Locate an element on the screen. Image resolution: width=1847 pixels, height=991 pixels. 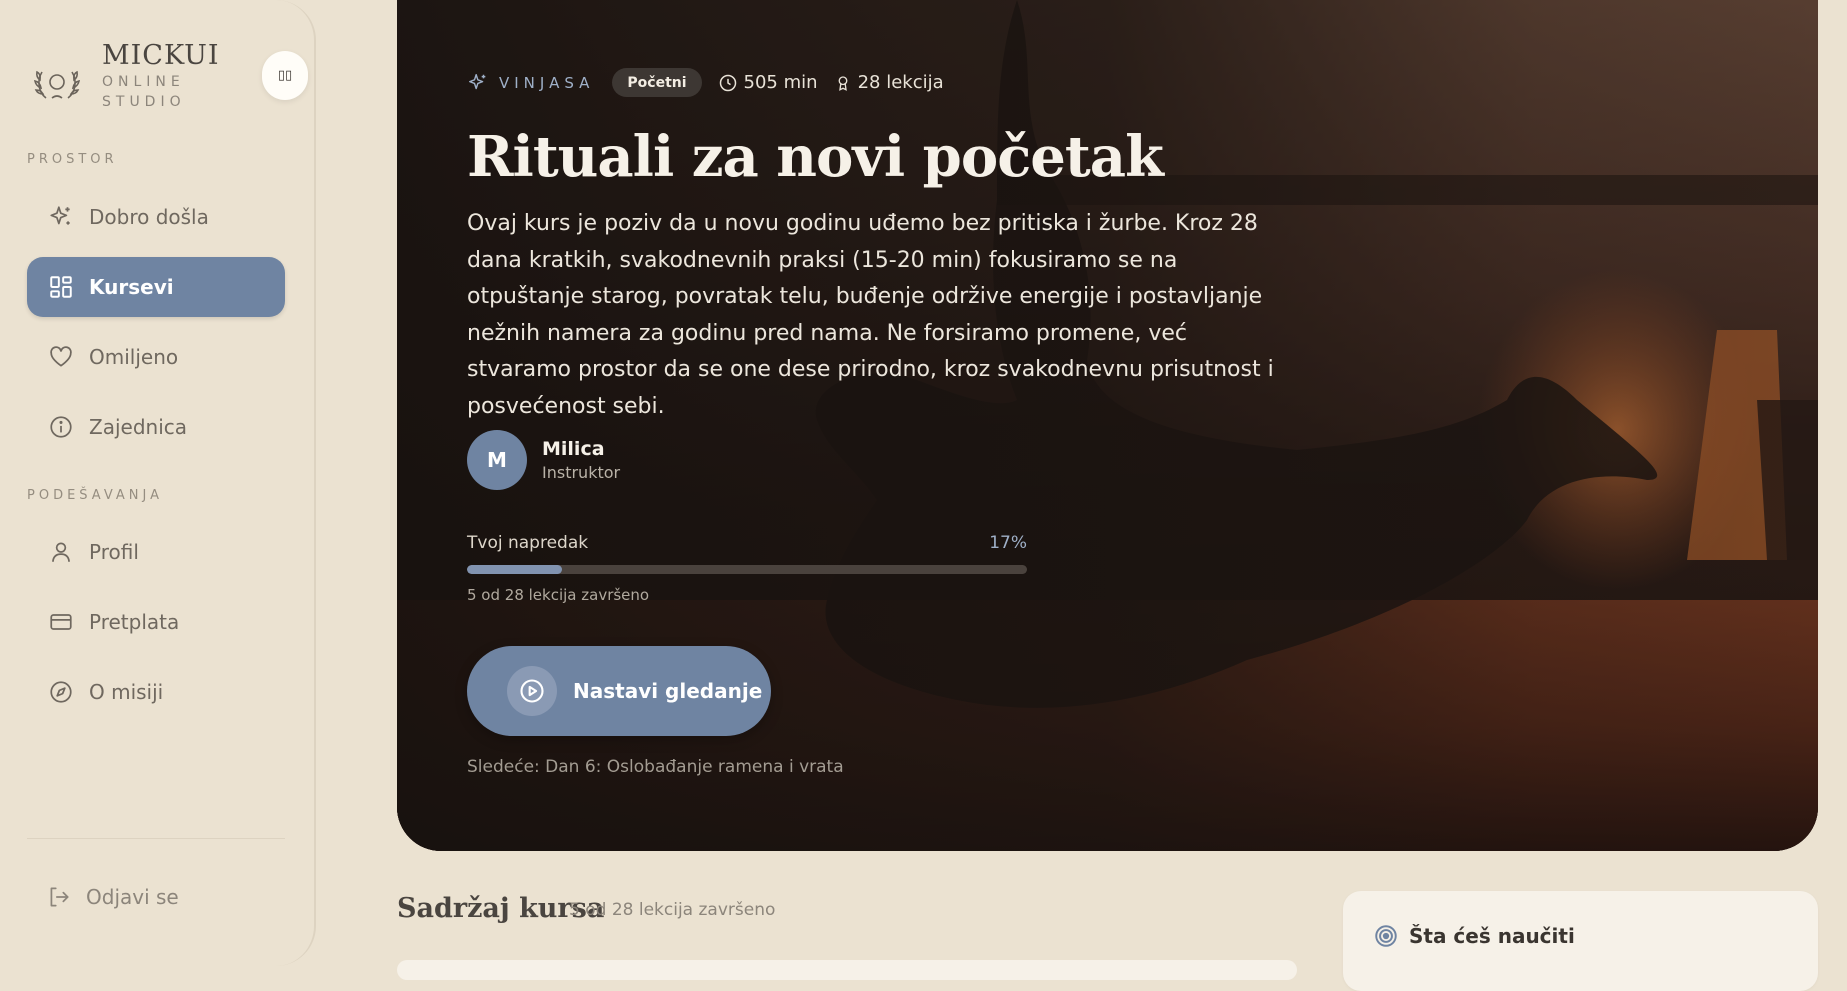
instructor-role: Instruktor is located at coordinates (581, 472).